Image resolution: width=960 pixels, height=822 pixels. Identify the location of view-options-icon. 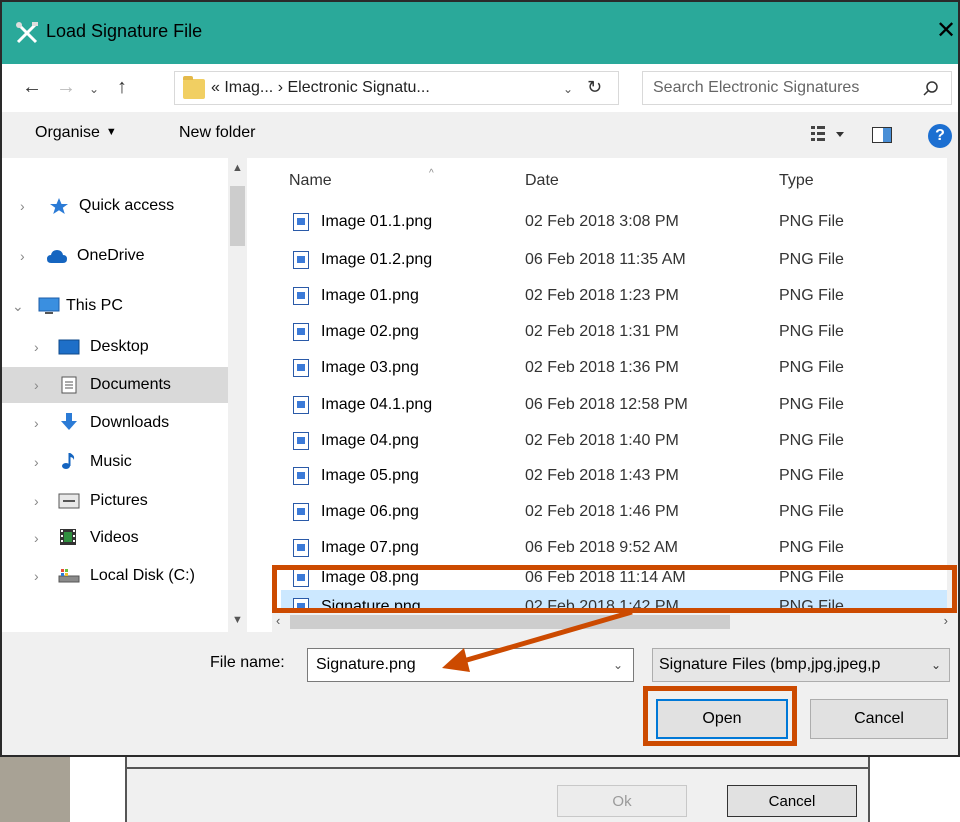
(830, 134).